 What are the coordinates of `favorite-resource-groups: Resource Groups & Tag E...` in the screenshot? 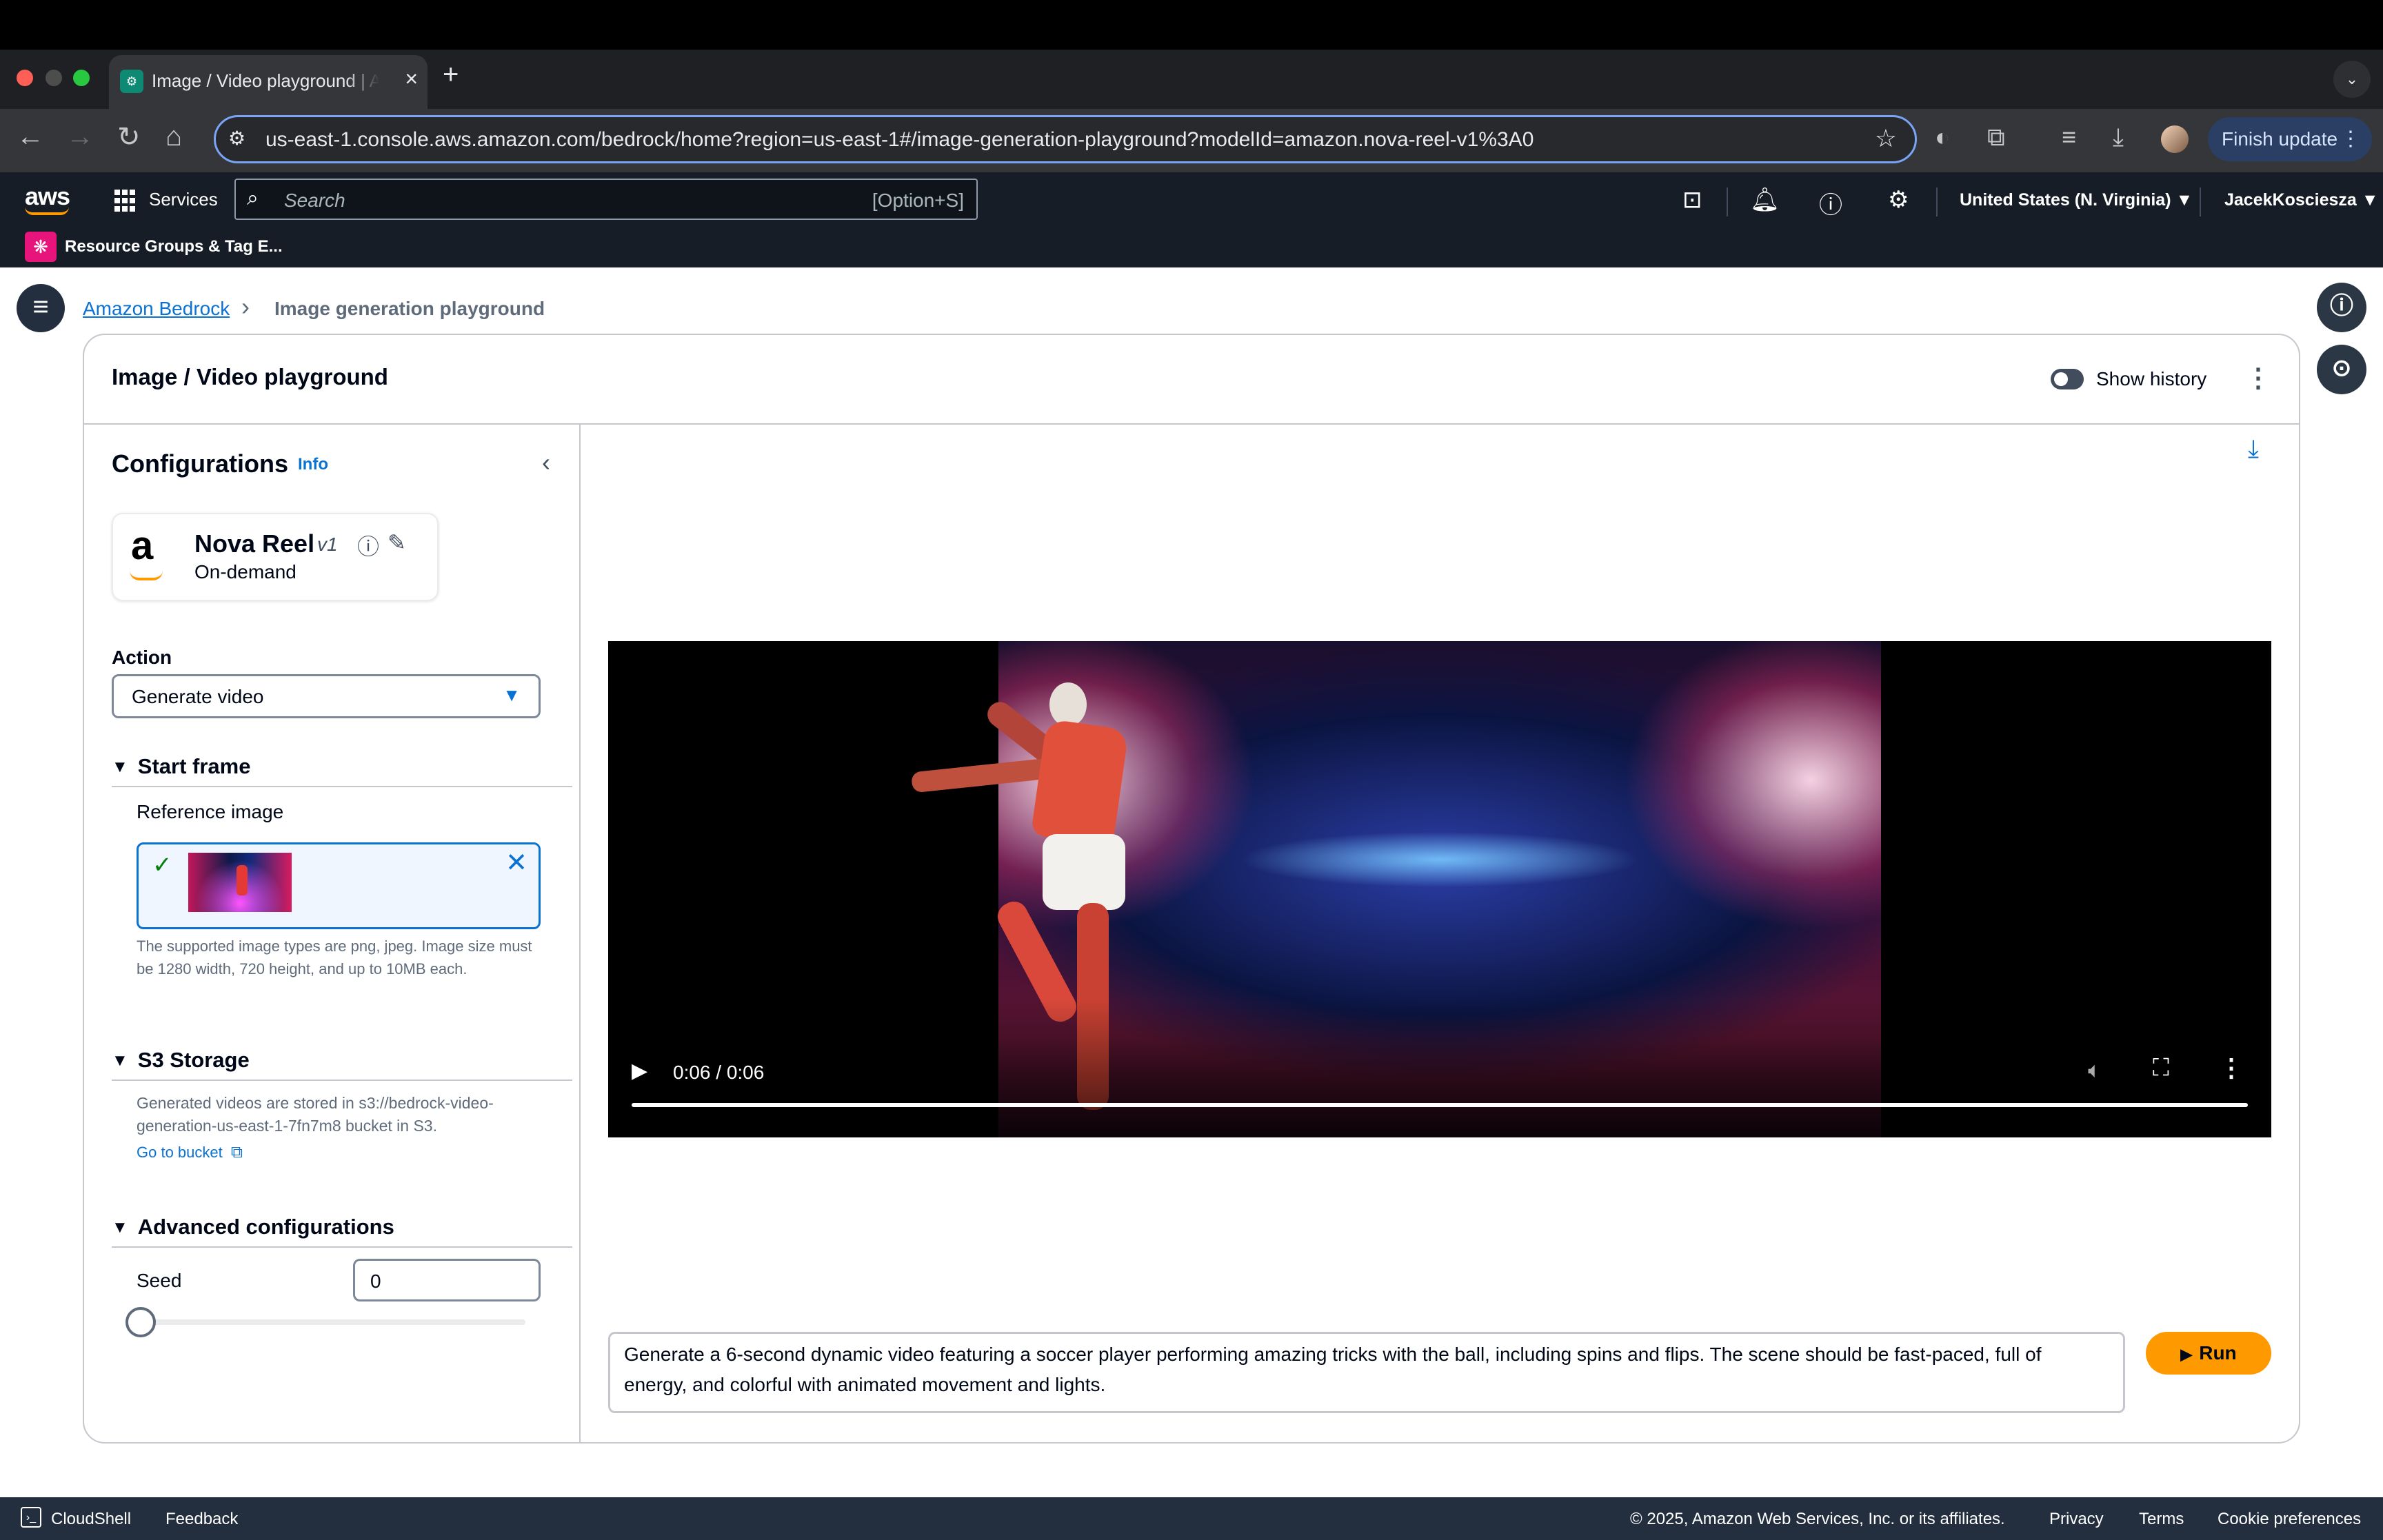 It's located at (174, 247).